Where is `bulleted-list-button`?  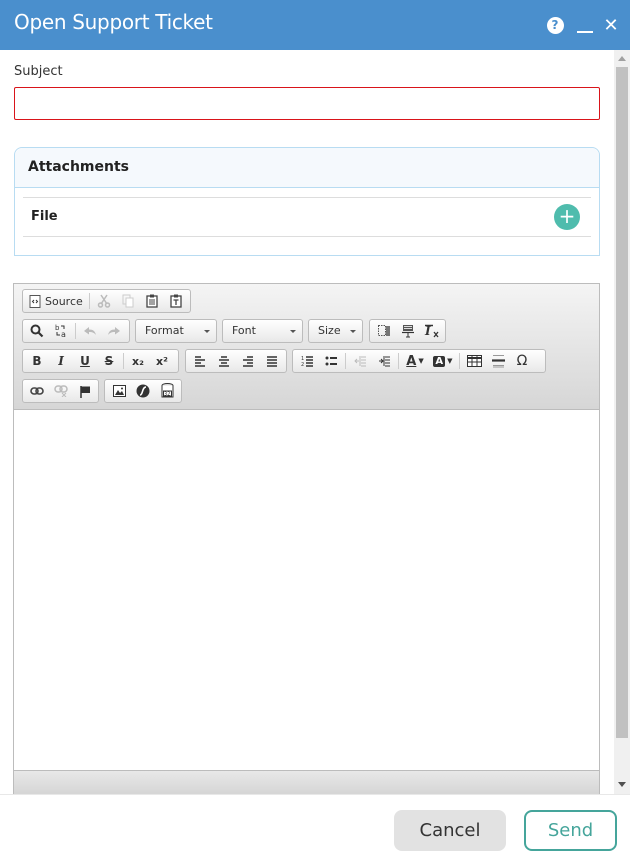 bulleted-list-button is located at coordinates (331, 361).